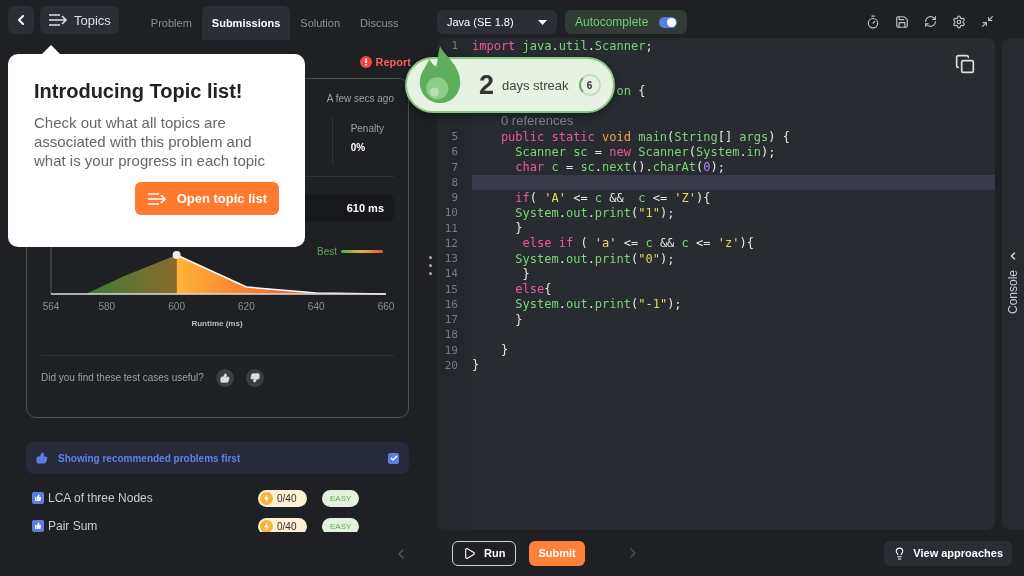  What do you see at coordinates (365, 62) in the screenshot?
I see `alert-icon` at bounding box center [365, 62].